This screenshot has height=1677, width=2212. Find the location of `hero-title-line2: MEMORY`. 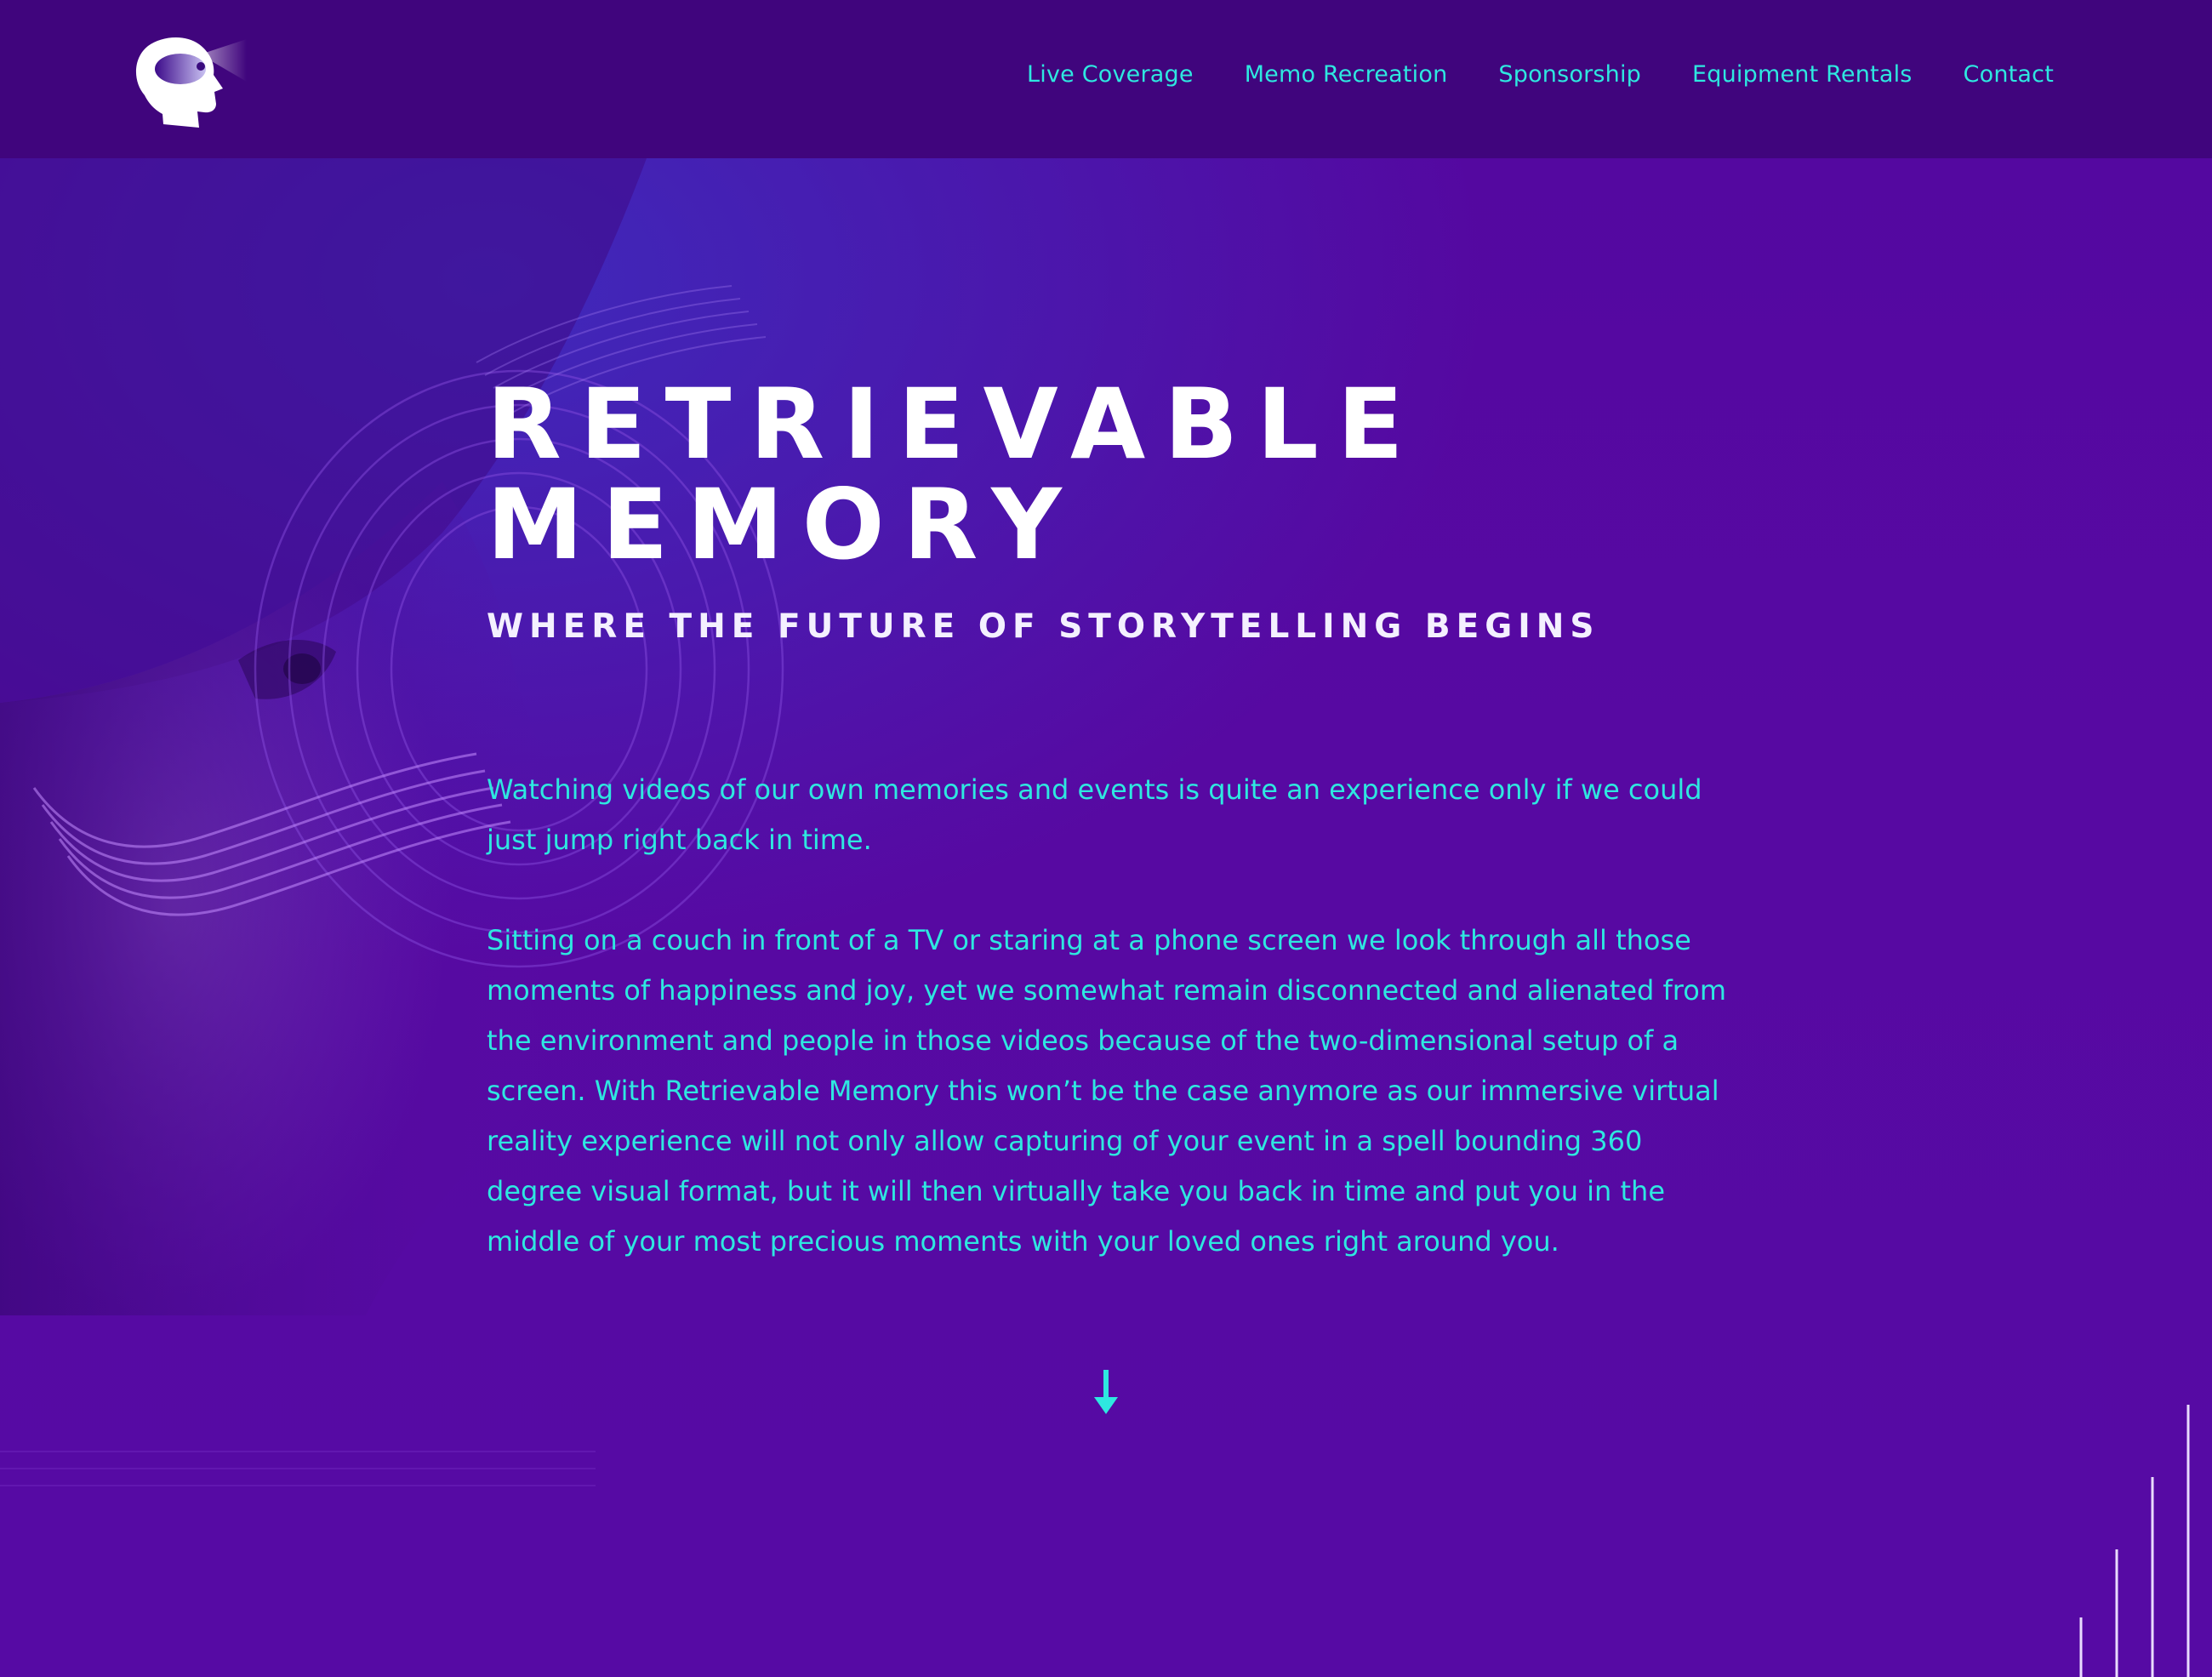

hero-title-line2: MEMORY is located at coordinates (783, 524).